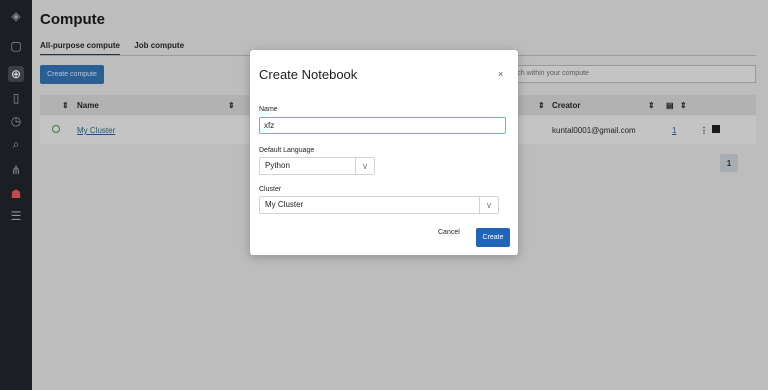 The height and width of the screenshot is (390, 768). I want to click on create-button: Create, so click(493, 237).